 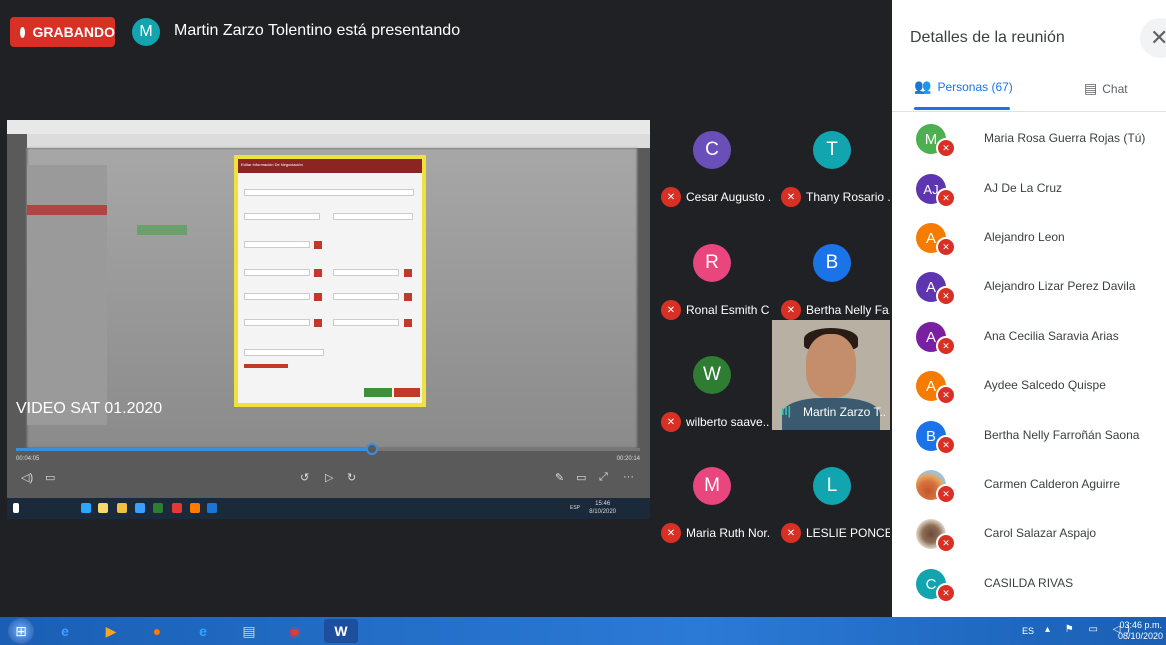 What do you see at coordinates (1141, 636) in the screenshot?
I see `tray-date: 08/10/2020` at bounding box center [1141, 636].